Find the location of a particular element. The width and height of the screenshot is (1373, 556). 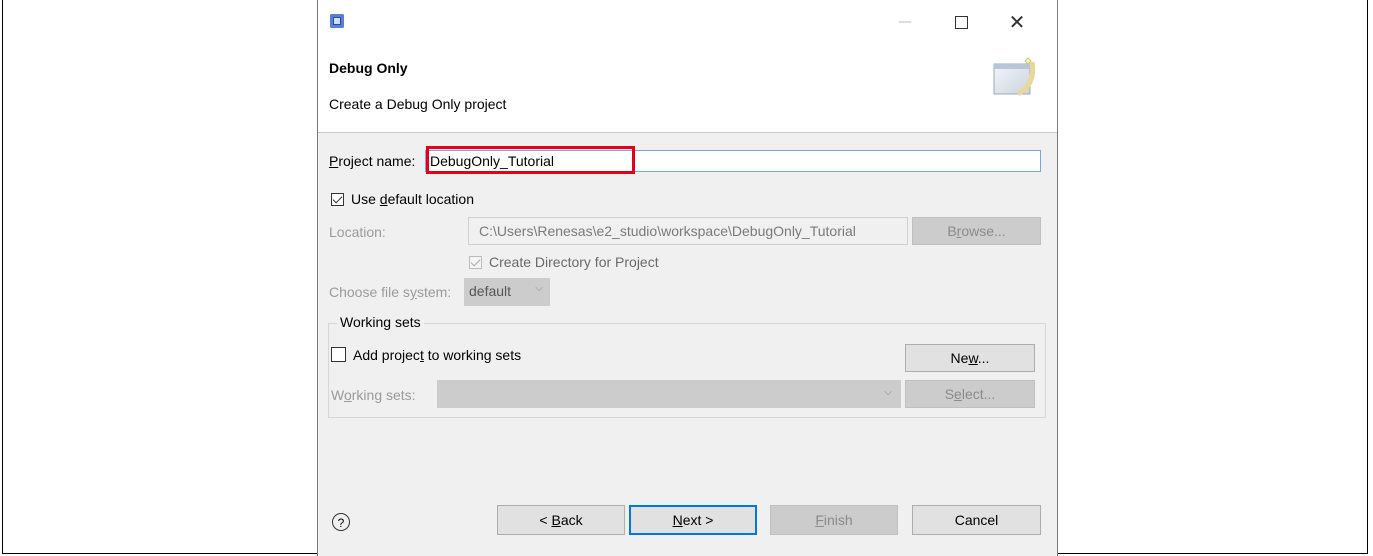

app-icon is located at coordinates (337, 21).